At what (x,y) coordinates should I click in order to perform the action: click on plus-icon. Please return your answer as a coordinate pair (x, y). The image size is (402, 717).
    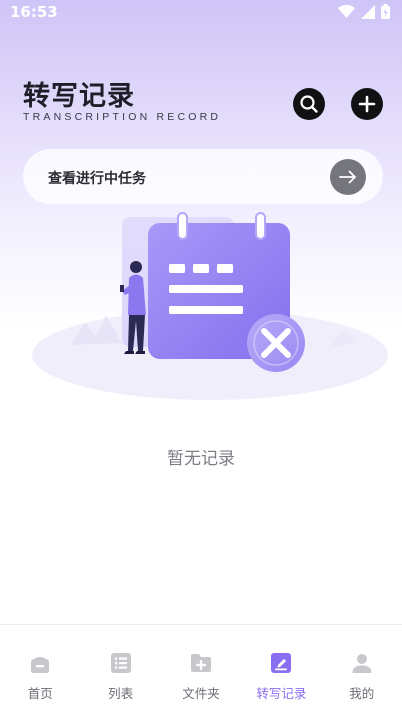
    Looking at the image, I should click on (367, 104).